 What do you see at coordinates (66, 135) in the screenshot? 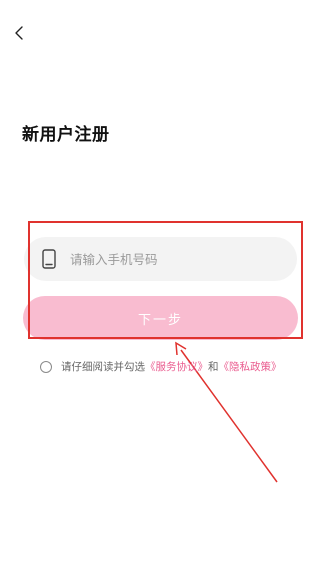
I see `page-title: 新用户注册` at bounding box center [66, 135].